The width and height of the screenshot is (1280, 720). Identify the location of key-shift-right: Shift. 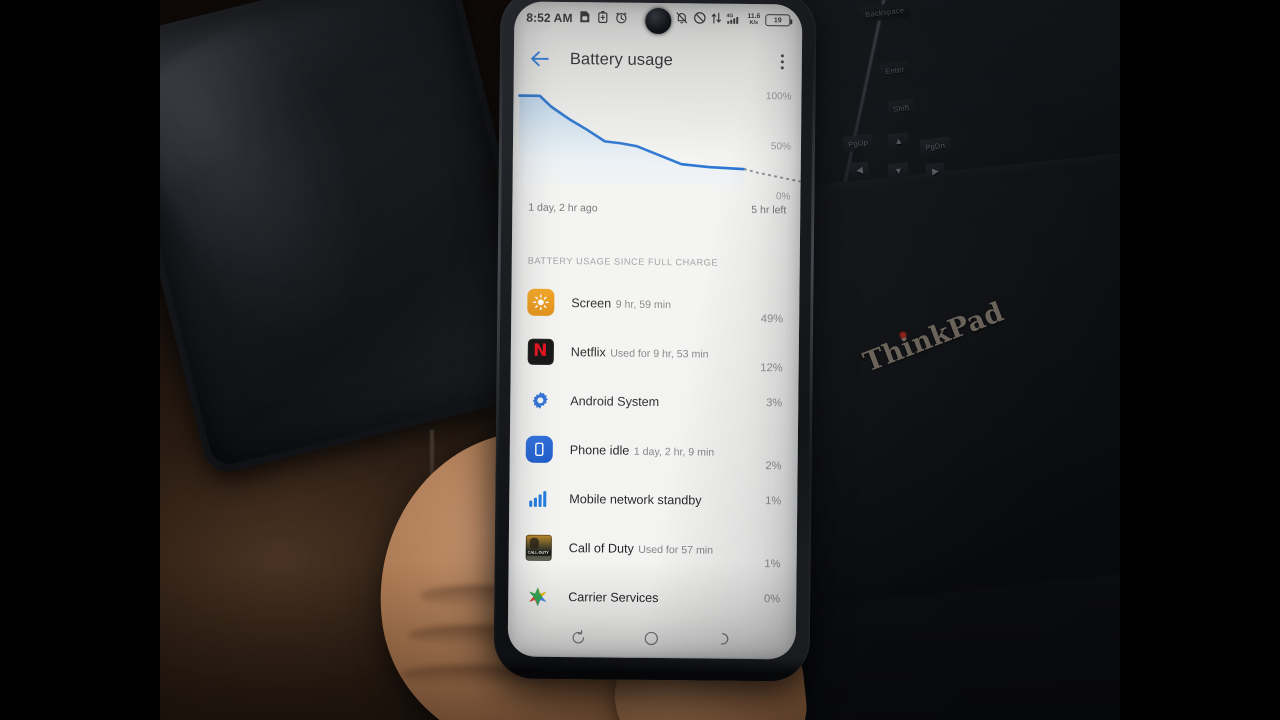
(901, 108).